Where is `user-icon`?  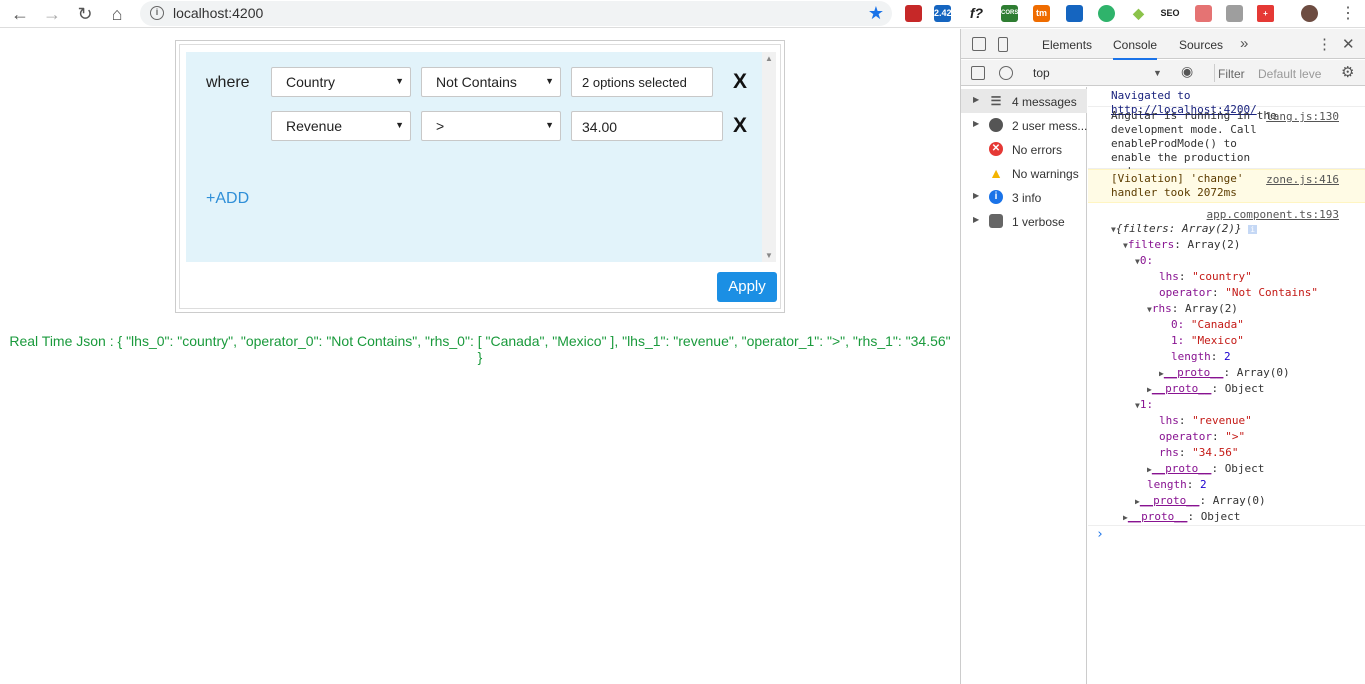
user-icon is located at coordinates (996, 125).